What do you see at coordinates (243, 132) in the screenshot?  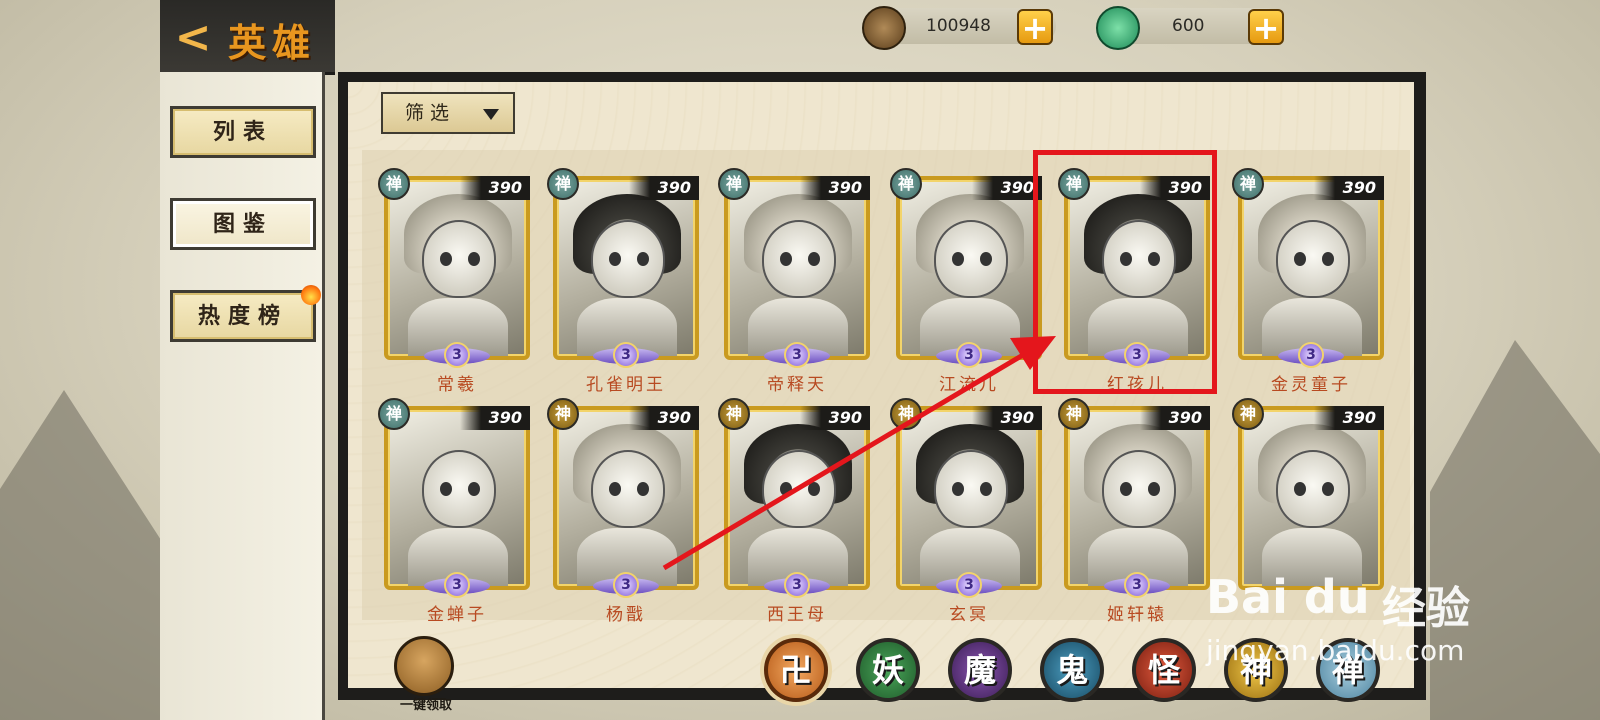 I see `sidebar-item-list: 列表` at bounding box center [243, 132].